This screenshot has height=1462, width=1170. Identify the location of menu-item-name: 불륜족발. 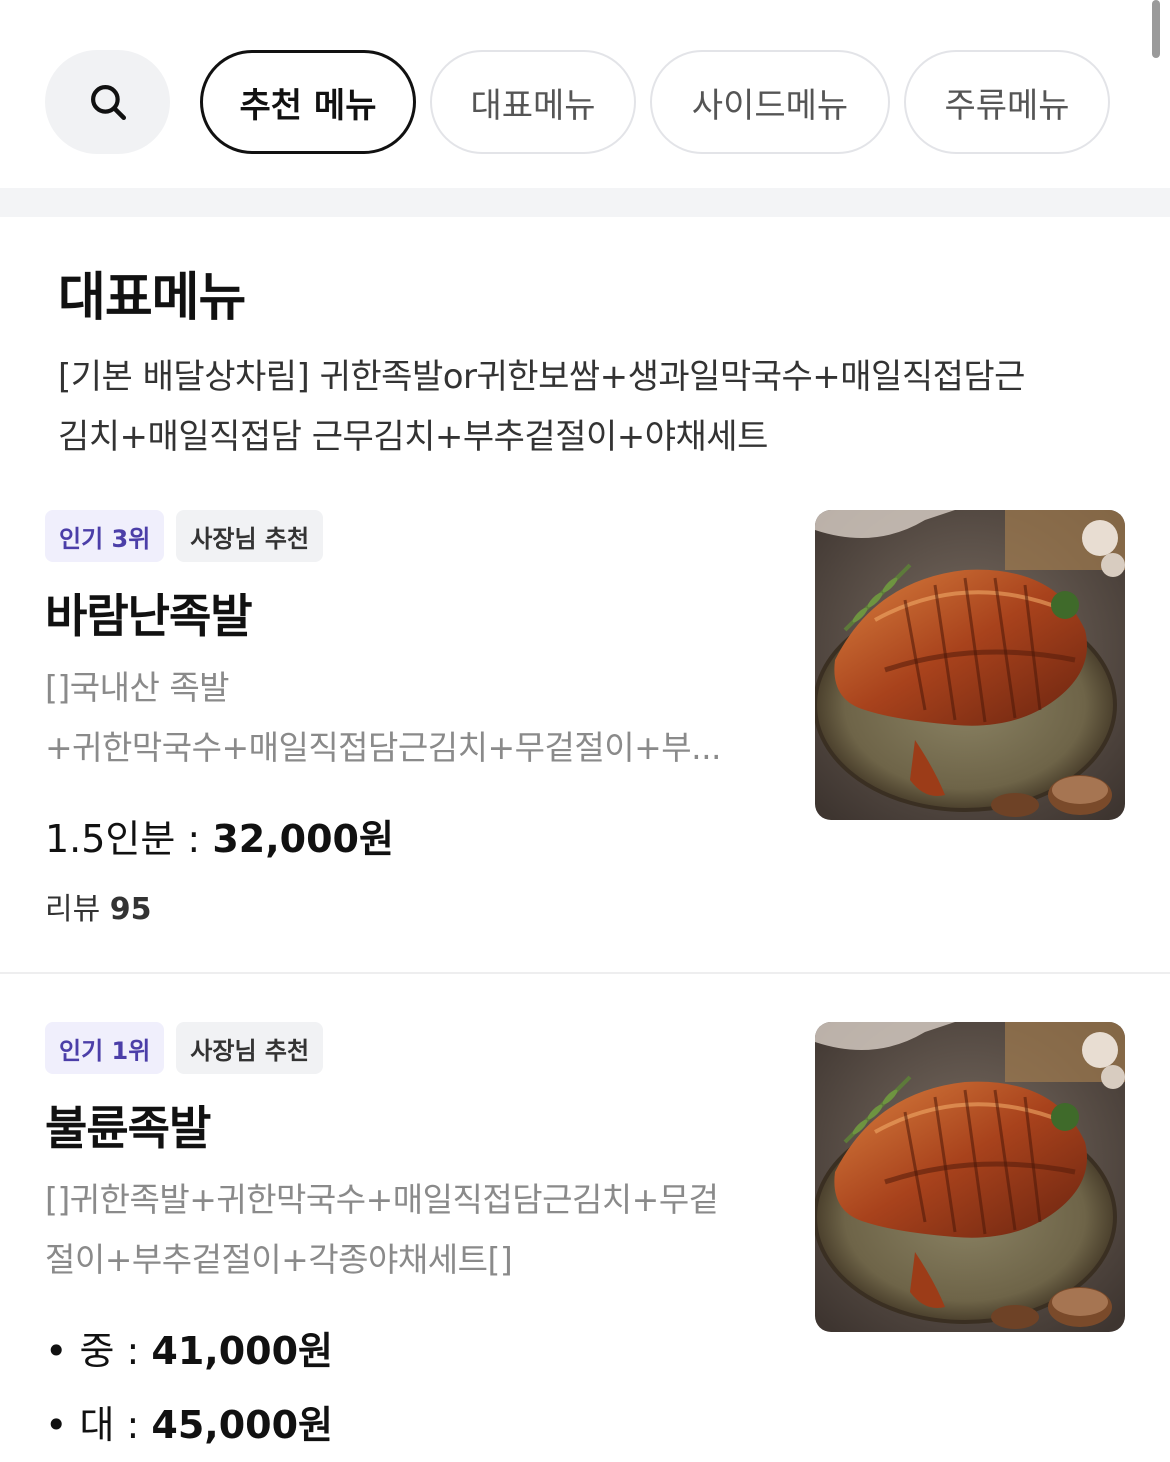
(128, 1128).